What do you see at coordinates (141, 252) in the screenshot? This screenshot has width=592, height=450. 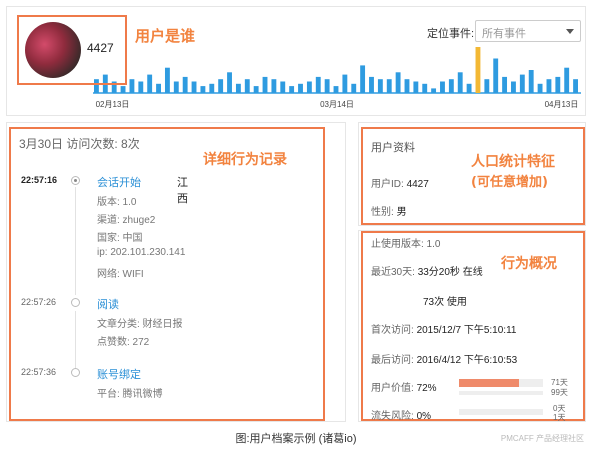 I see `event-detail: ip: 202.101.230.141` at bounding box center [141, 252].